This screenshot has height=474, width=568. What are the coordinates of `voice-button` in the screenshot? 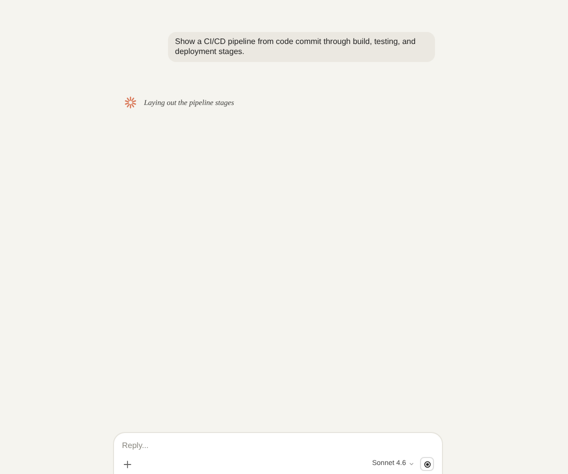 It's located at (427, 464).